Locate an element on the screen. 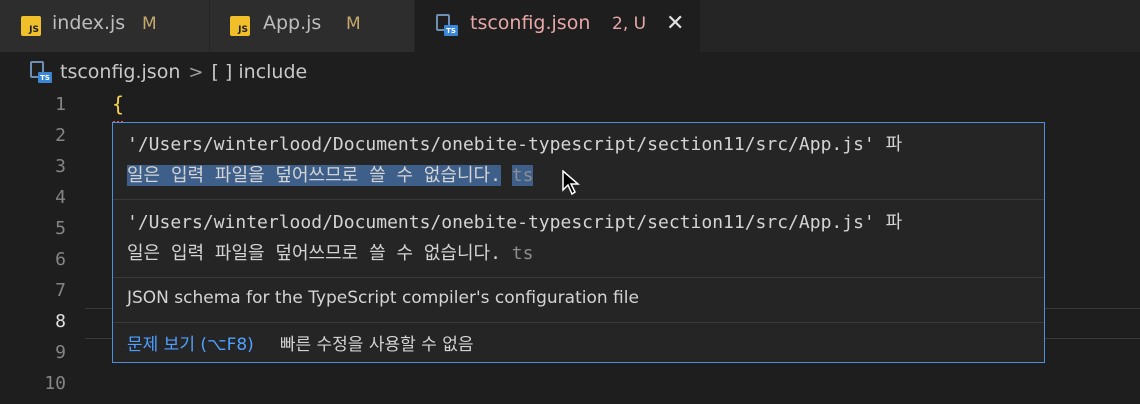 This screenshot has width=1140, height=404. line-number: 2 is located at coordinates (60, 135).